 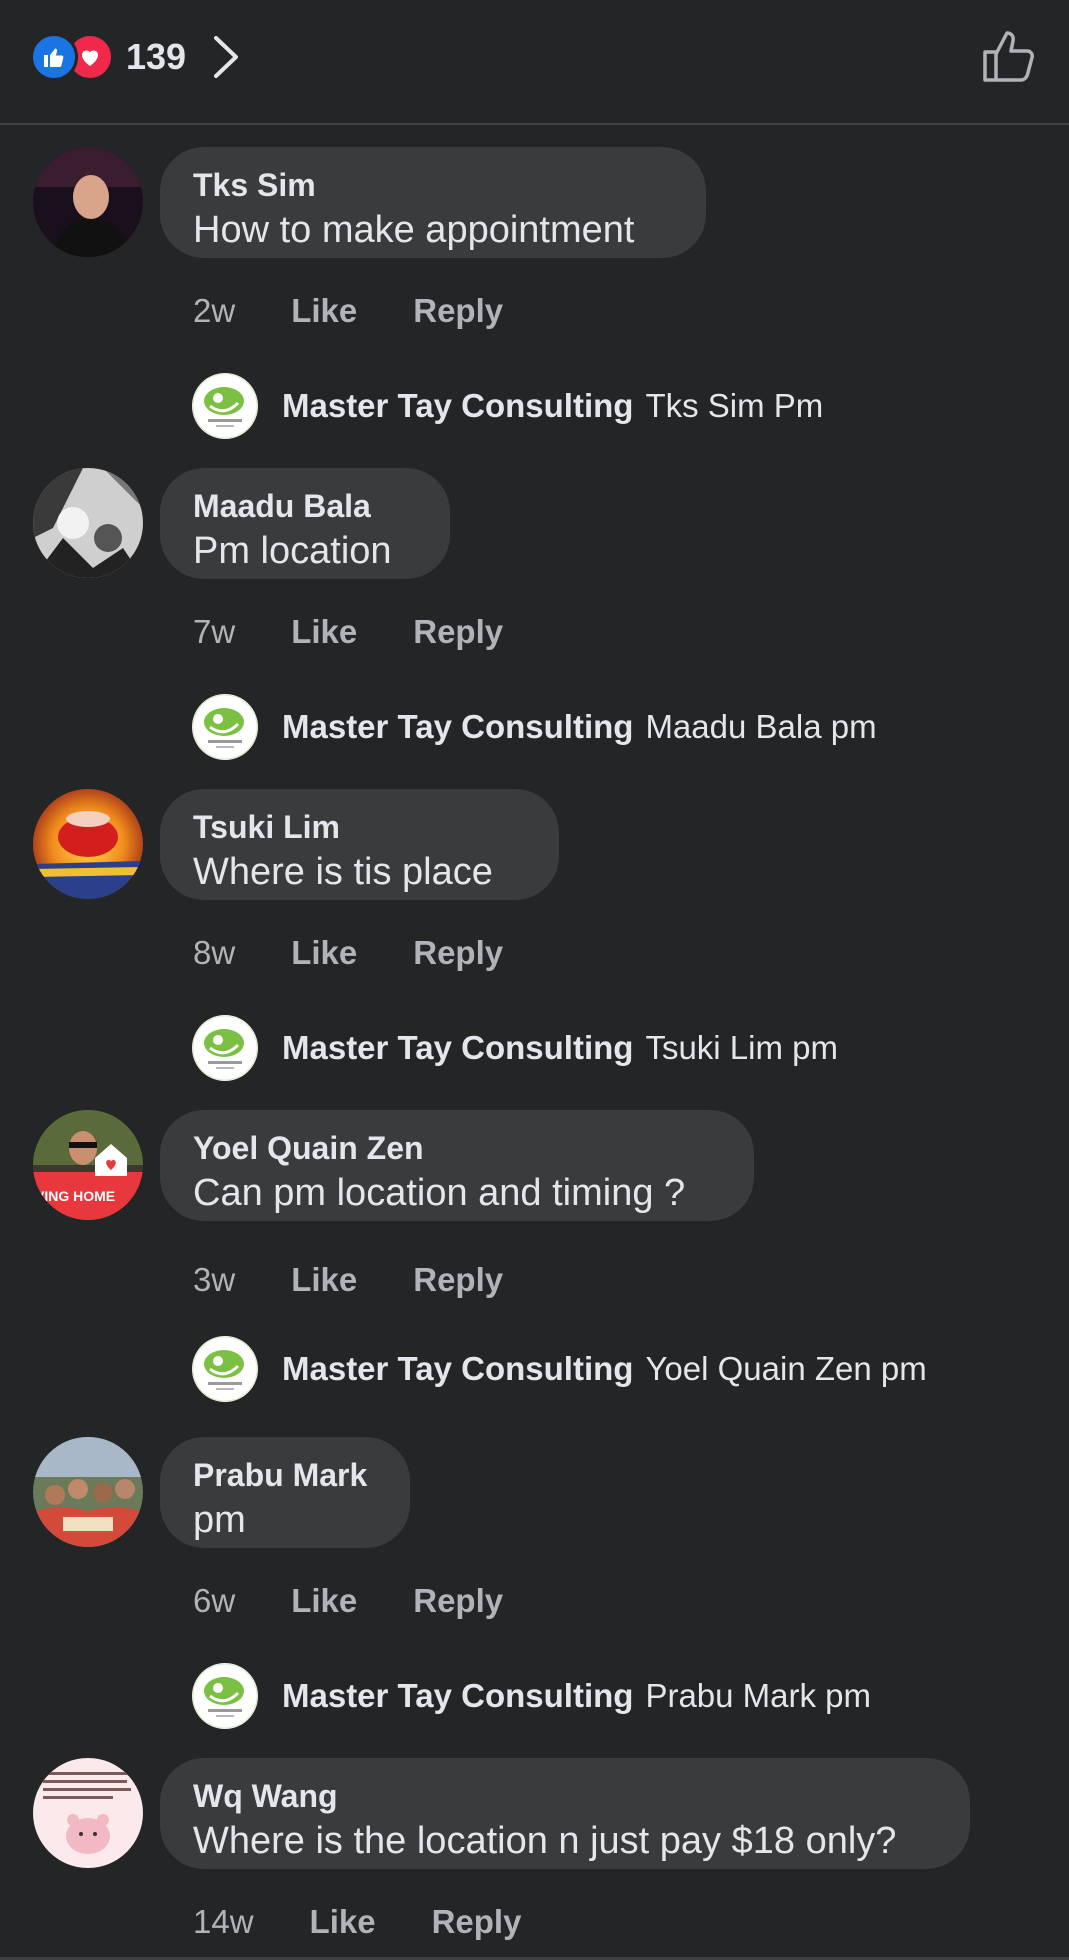 What do you see at coordinates (758, 1695) in the screenshot?
I see `reply-text: Prabu Mark pm` at bounding box center [758, 1695].